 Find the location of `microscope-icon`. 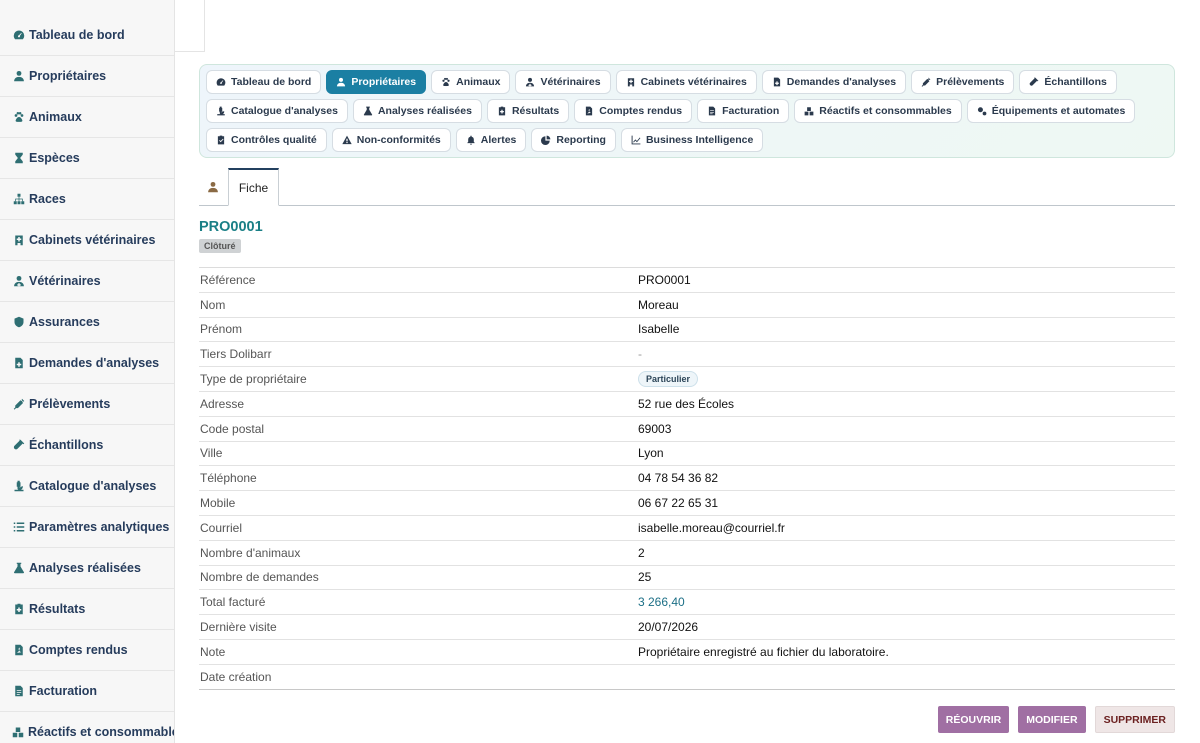

microscope-icon is located at coordinates (18, 486).